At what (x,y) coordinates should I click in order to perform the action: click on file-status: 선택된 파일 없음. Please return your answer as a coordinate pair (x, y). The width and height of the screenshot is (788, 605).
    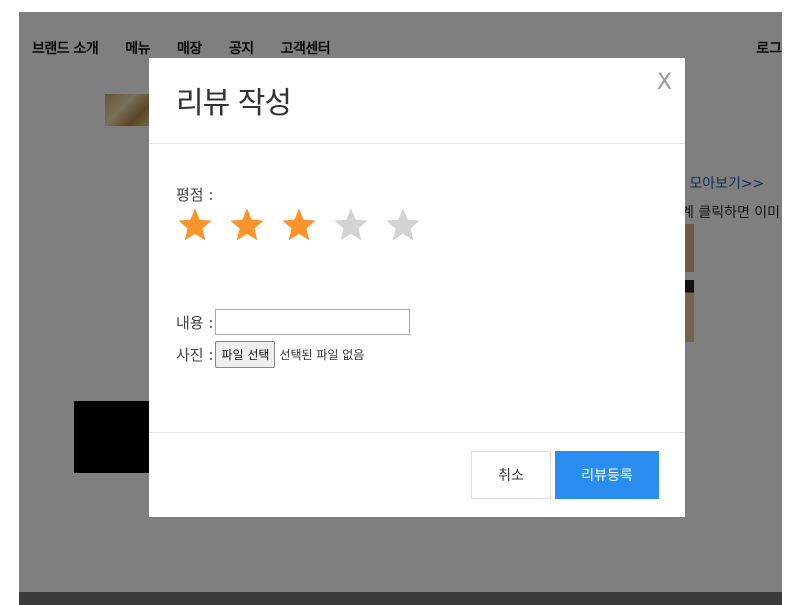
    Looking at the image, I should click on (322, 355).